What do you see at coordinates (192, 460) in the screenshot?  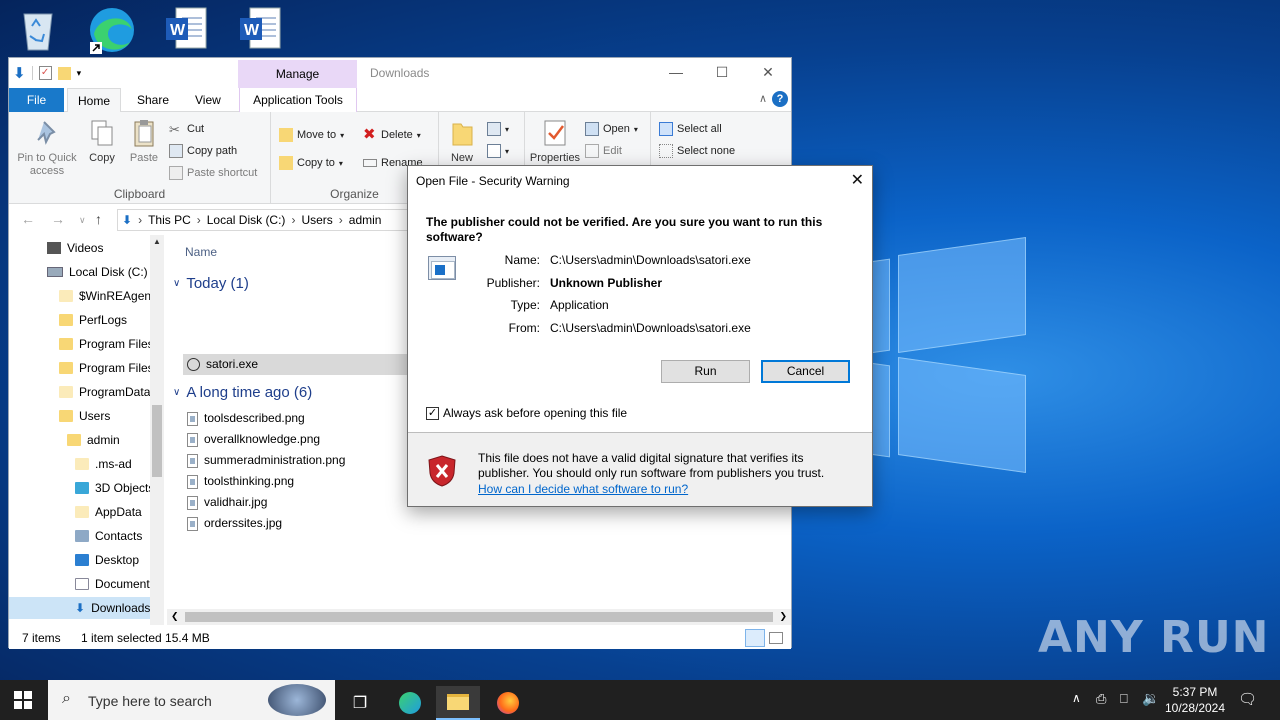 I see `image-file-icon` at bounding box center [192, 460].